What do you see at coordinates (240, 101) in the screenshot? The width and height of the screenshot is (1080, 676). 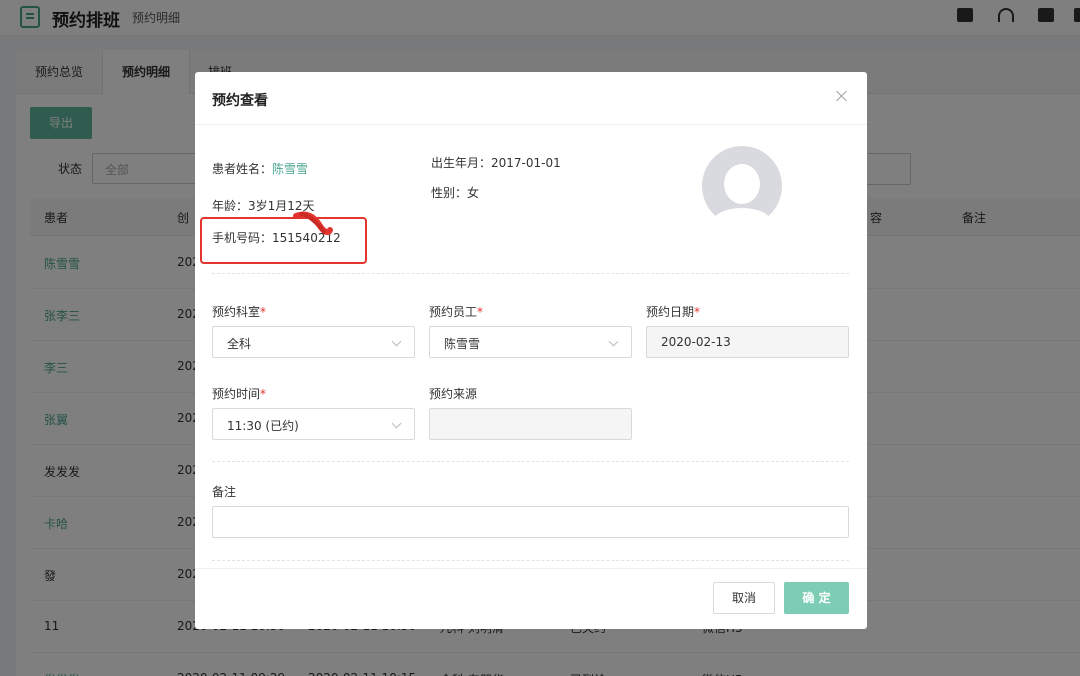 I see `dialog-title: 预约查看` at bounding box center [240, 101].